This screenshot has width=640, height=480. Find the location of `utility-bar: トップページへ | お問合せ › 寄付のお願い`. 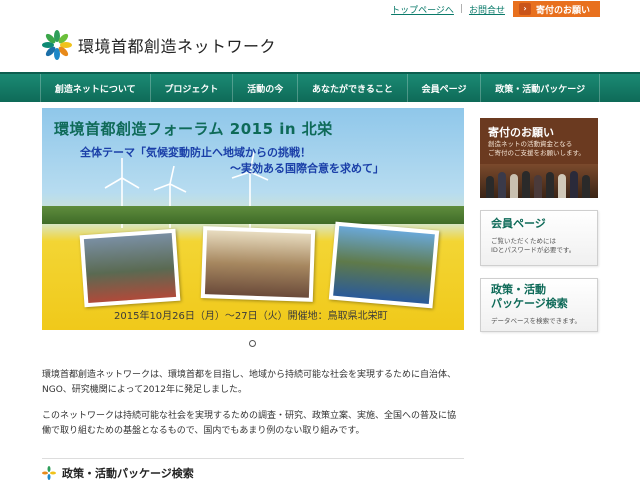

utility-bar: トップページへ | お問合せ › 寄付のお願い is located at coordinates (492, 9).